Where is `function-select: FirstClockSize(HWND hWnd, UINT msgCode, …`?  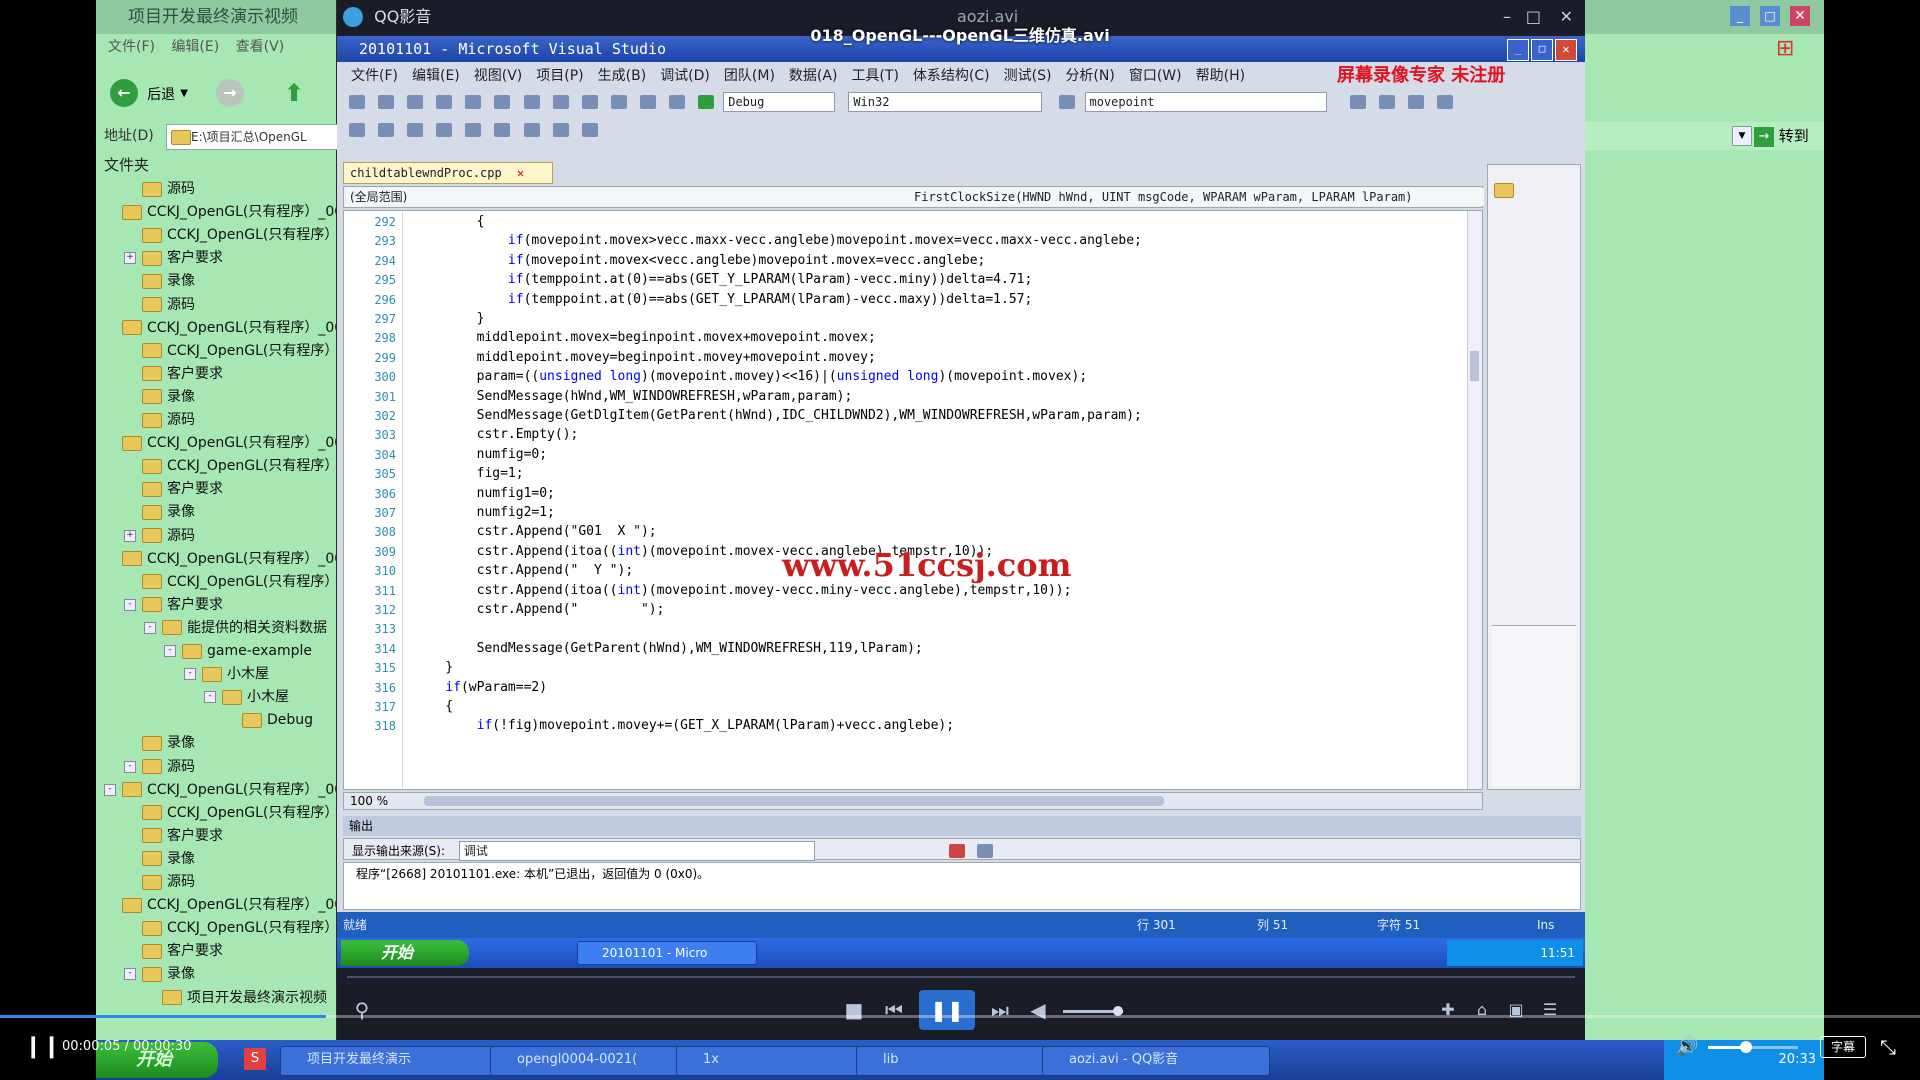
function-select: FirstClockSize(HWND hWnd, UINT msgCode, … is located at coordinates (1197, 197).